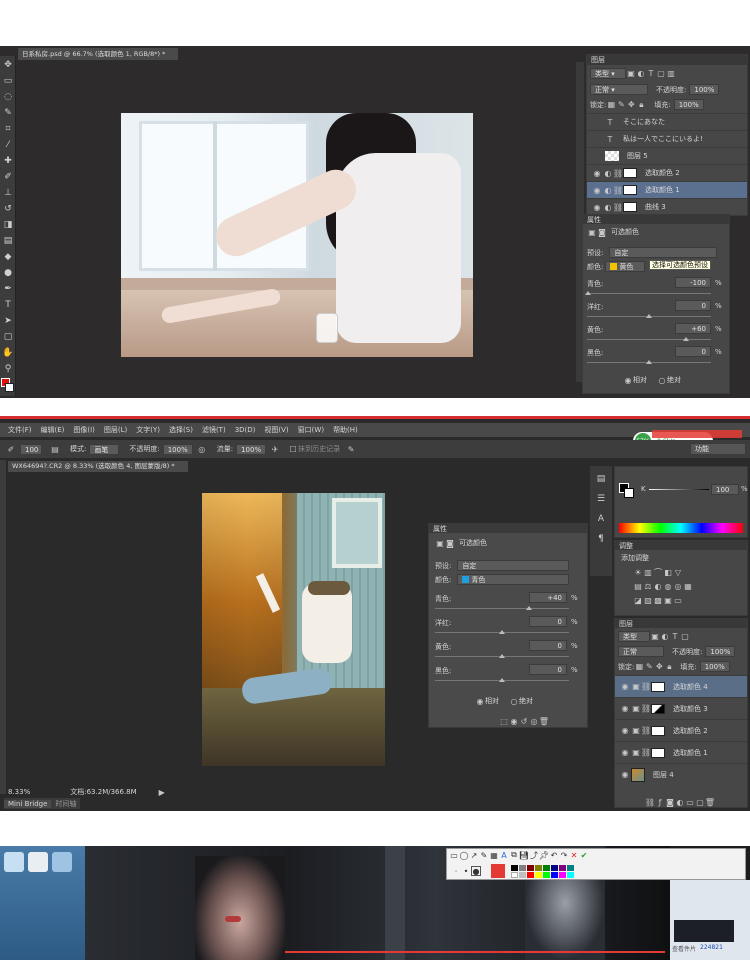  I want to click on document-tab: 日系私房.psd @ 66.7% (选取颜色 1, RGB/8*) *, so click(98, 54).